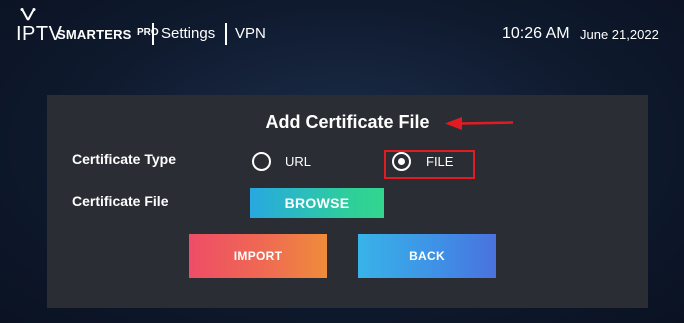 The height and width of the screenshot is (323, 684). I want to click on file-option-highlight, so click(429, 164).